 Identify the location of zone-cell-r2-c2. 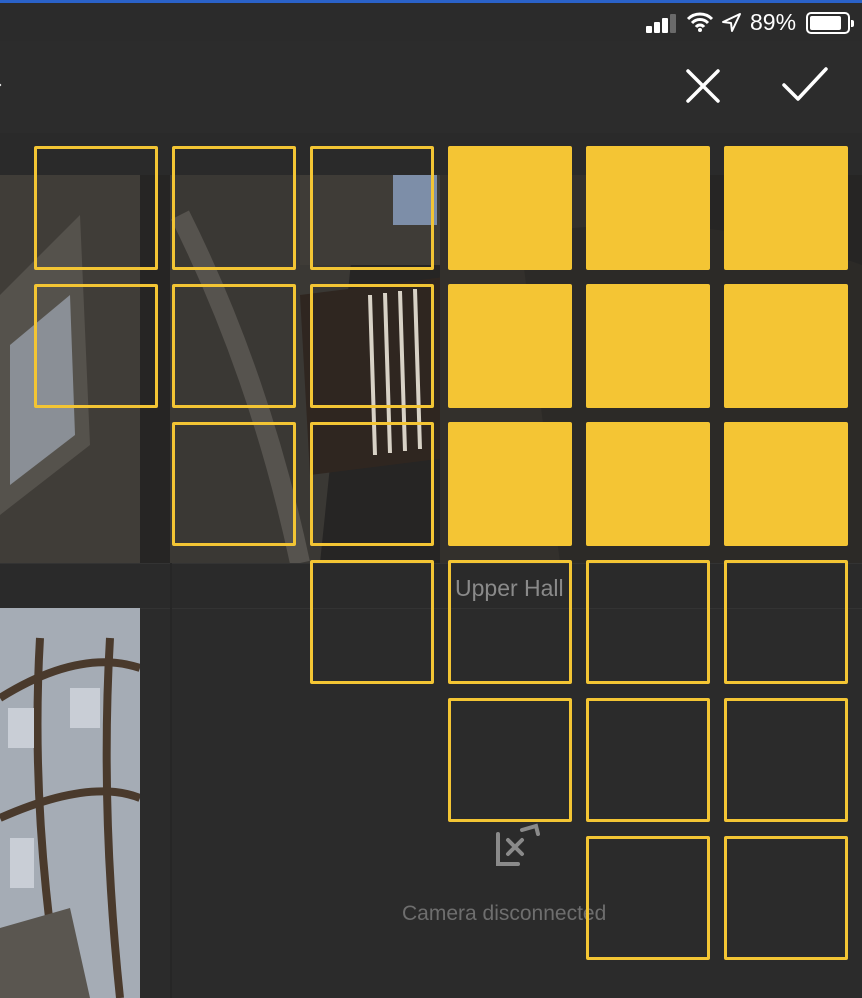
(234, 346).